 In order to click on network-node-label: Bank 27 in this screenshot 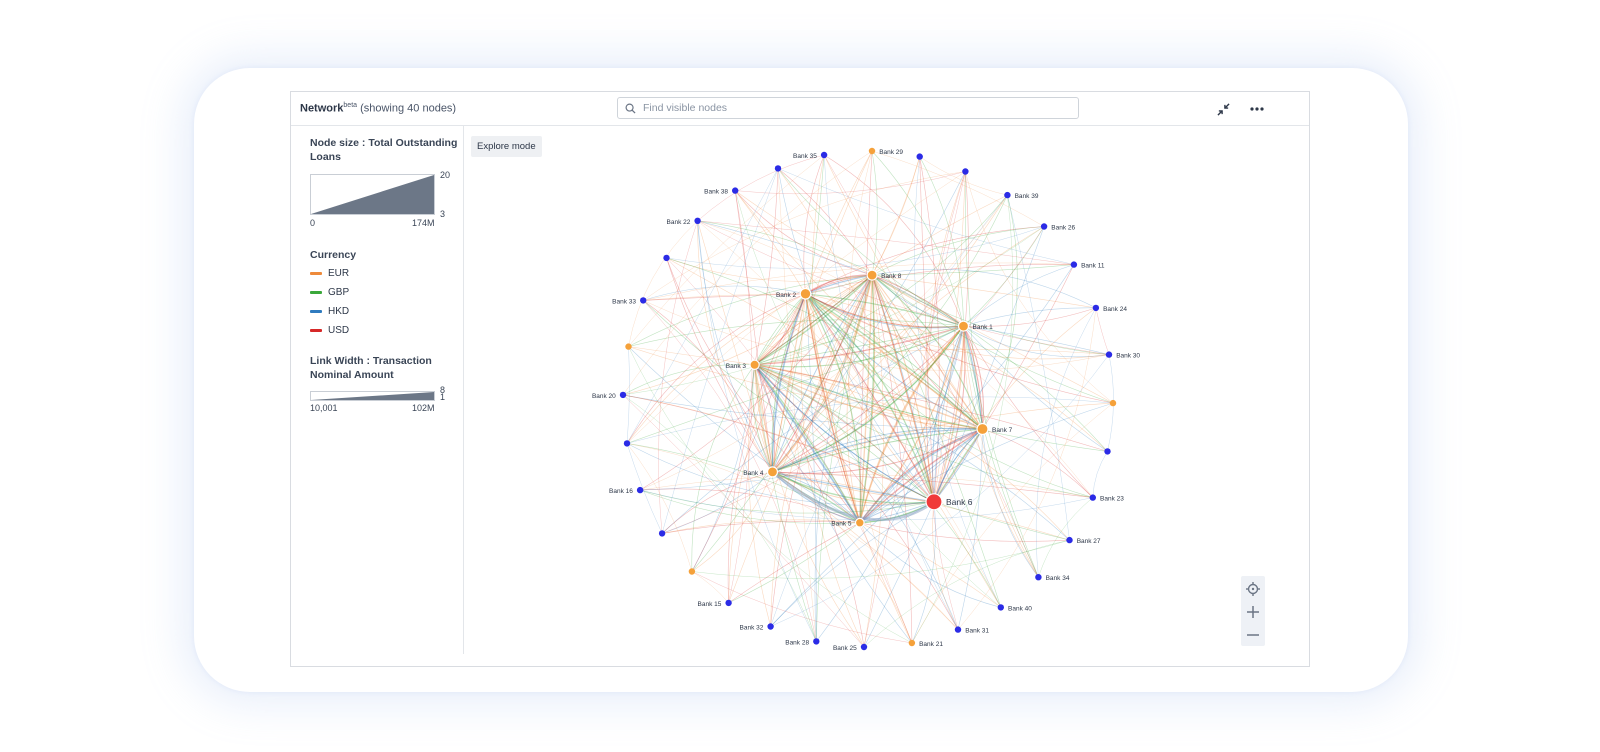, I will do `click(1089, 541)`.